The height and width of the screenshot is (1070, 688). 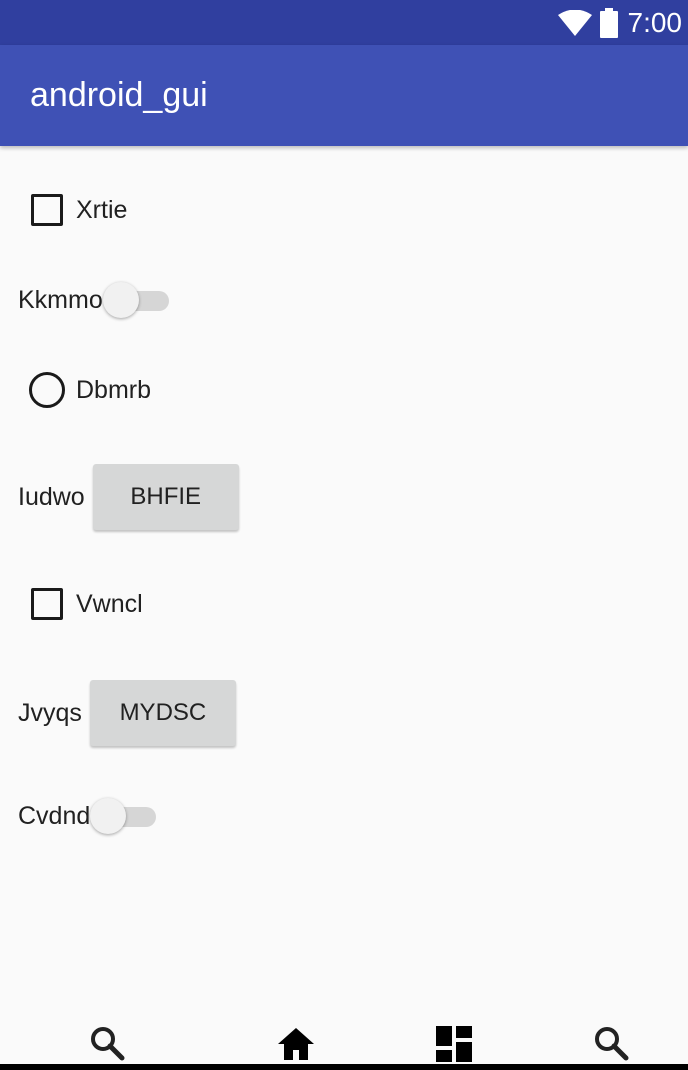 I want to click on checkbox-label-xrtie: Xrtie, so click(x=102, y=209).